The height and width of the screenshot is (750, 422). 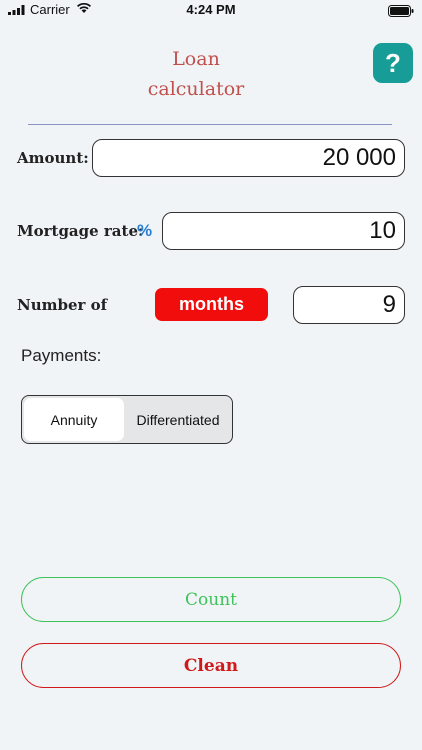 I want to click on page-title: Loan calculator, so click(x=196, y=74).